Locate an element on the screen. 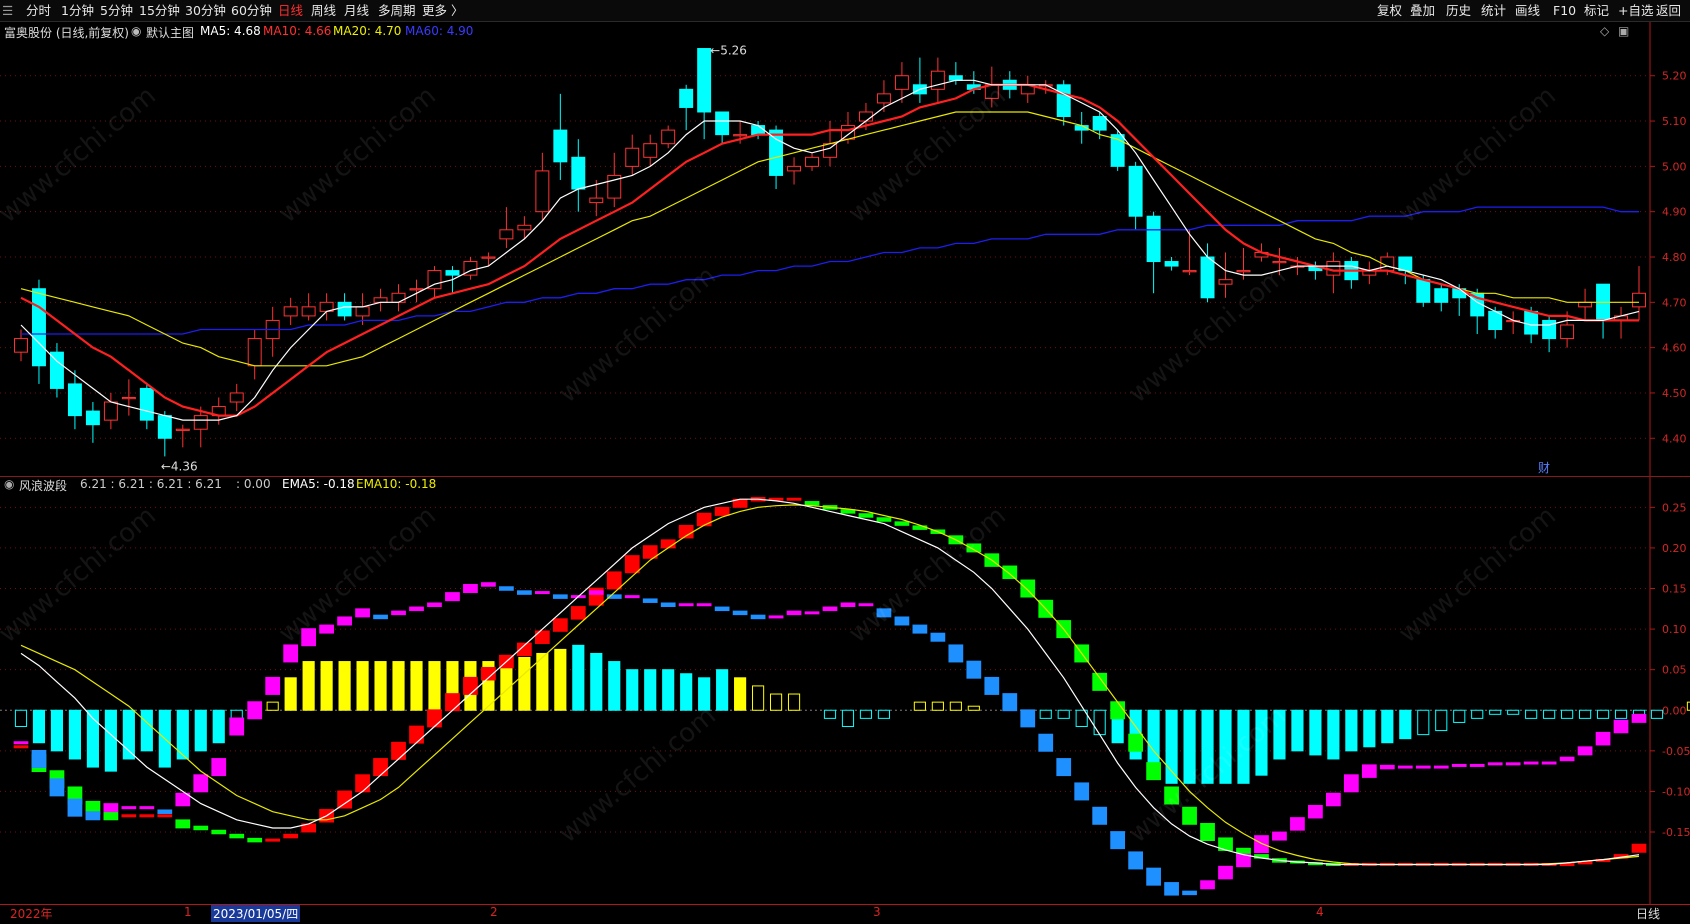 Image resolution: width=1690 pixels, height=924 pixels. ma10-label: MA10: 4.66 is located at coordinates (297, 31).